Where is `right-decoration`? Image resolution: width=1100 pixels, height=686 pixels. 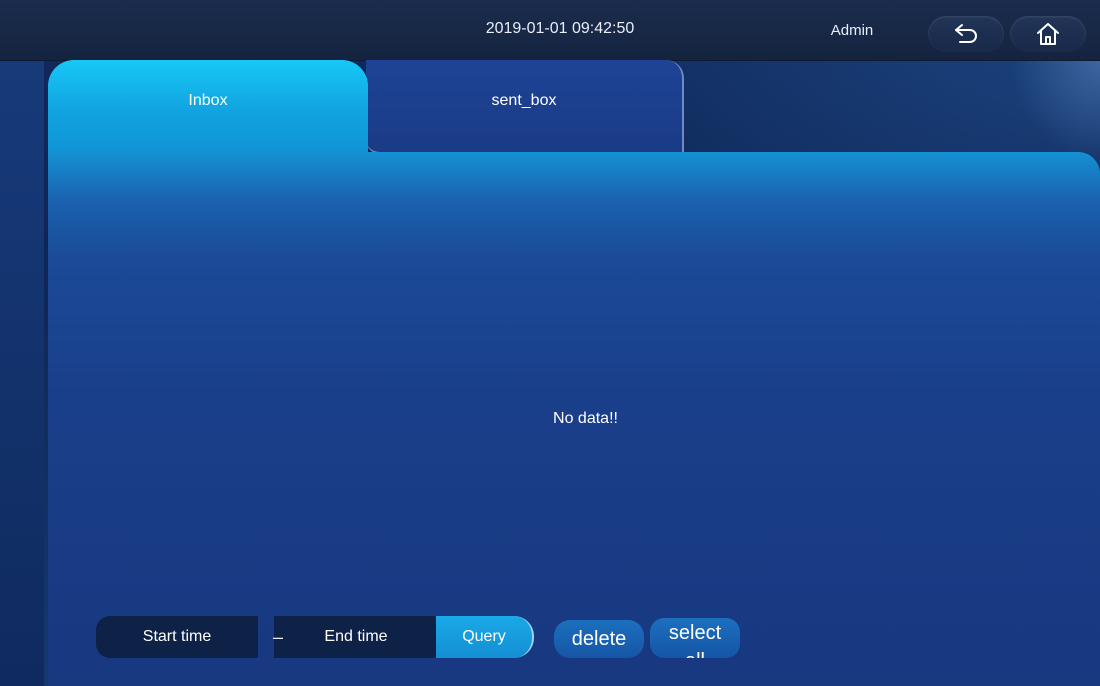
right-decoration is located at coordinates (1055, 110).